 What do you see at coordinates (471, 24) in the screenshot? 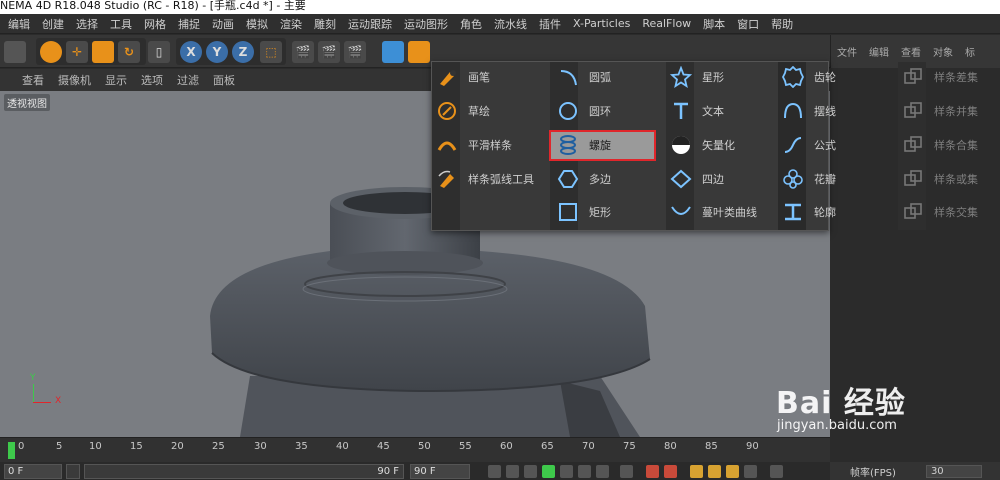
I see `menu-character: 角色` at bounding box center [471, 24].